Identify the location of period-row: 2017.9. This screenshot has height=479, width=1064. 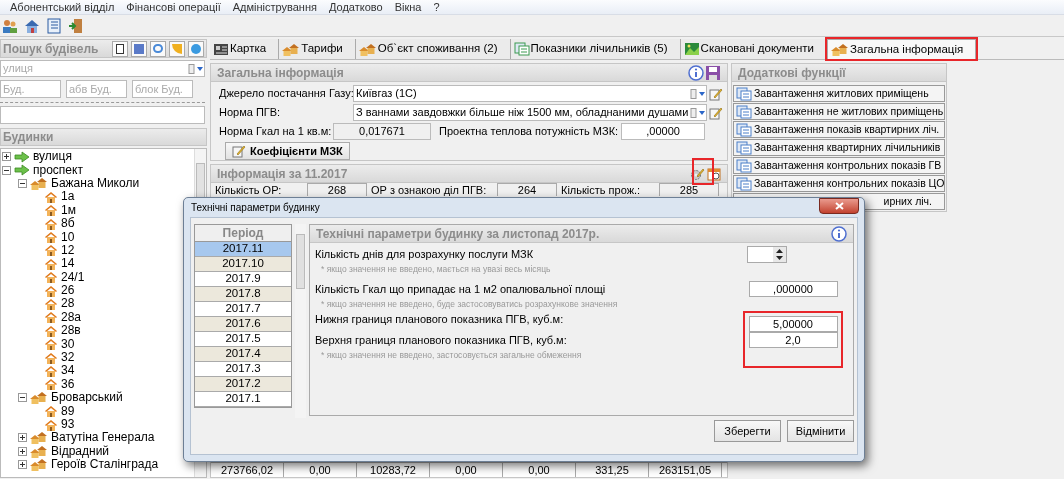
(243, 279).